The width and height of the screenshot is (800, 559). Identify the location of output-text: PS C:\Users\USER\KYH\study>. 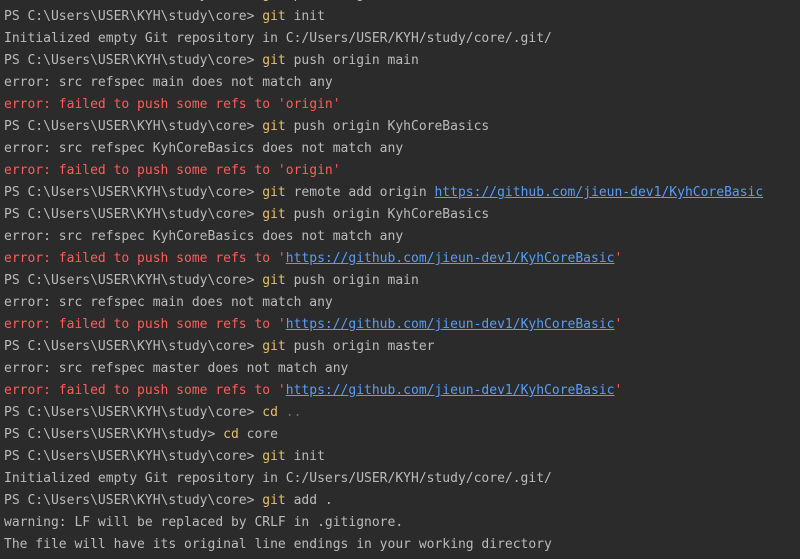
(114, 434).